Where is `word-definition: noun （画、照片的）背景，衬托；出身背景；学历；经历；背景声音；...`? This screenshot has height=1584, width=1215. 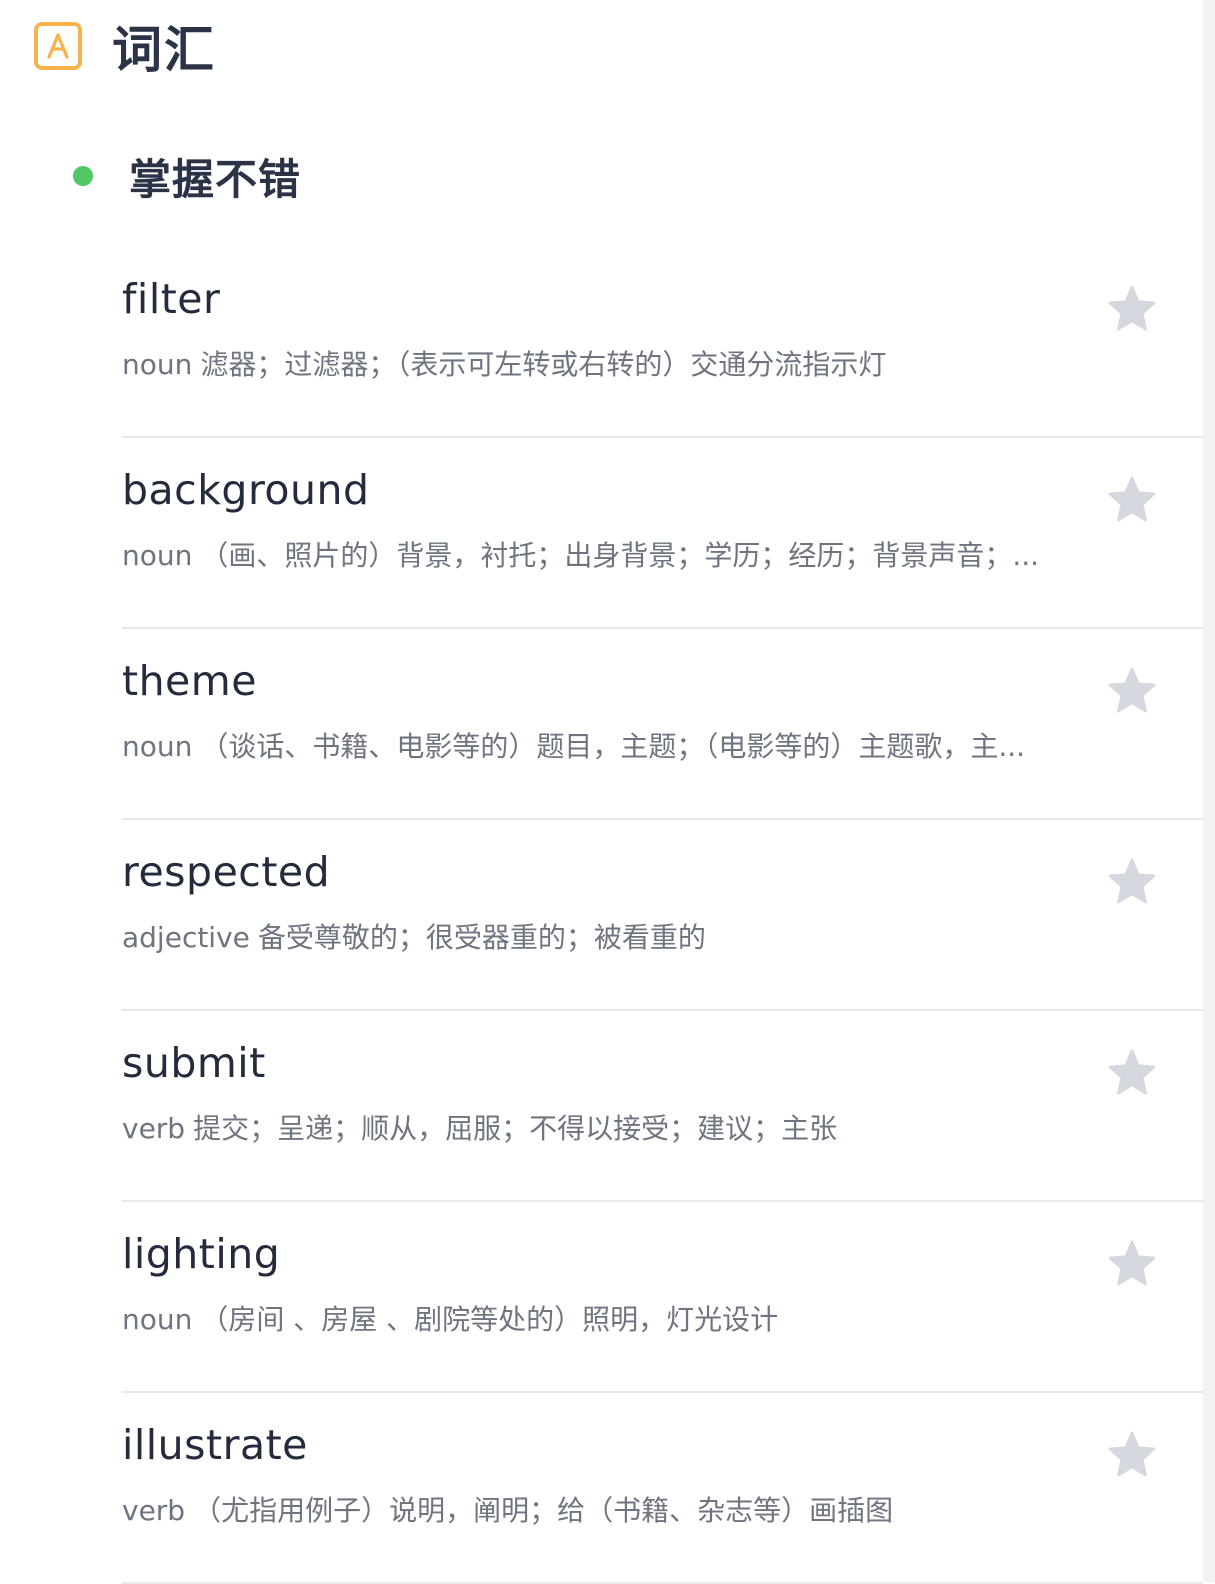 word-definition: noun （画、照片的）背景，衬托；出身背景；学历；经历；背景声音；... is located at coordinates (607, 554).